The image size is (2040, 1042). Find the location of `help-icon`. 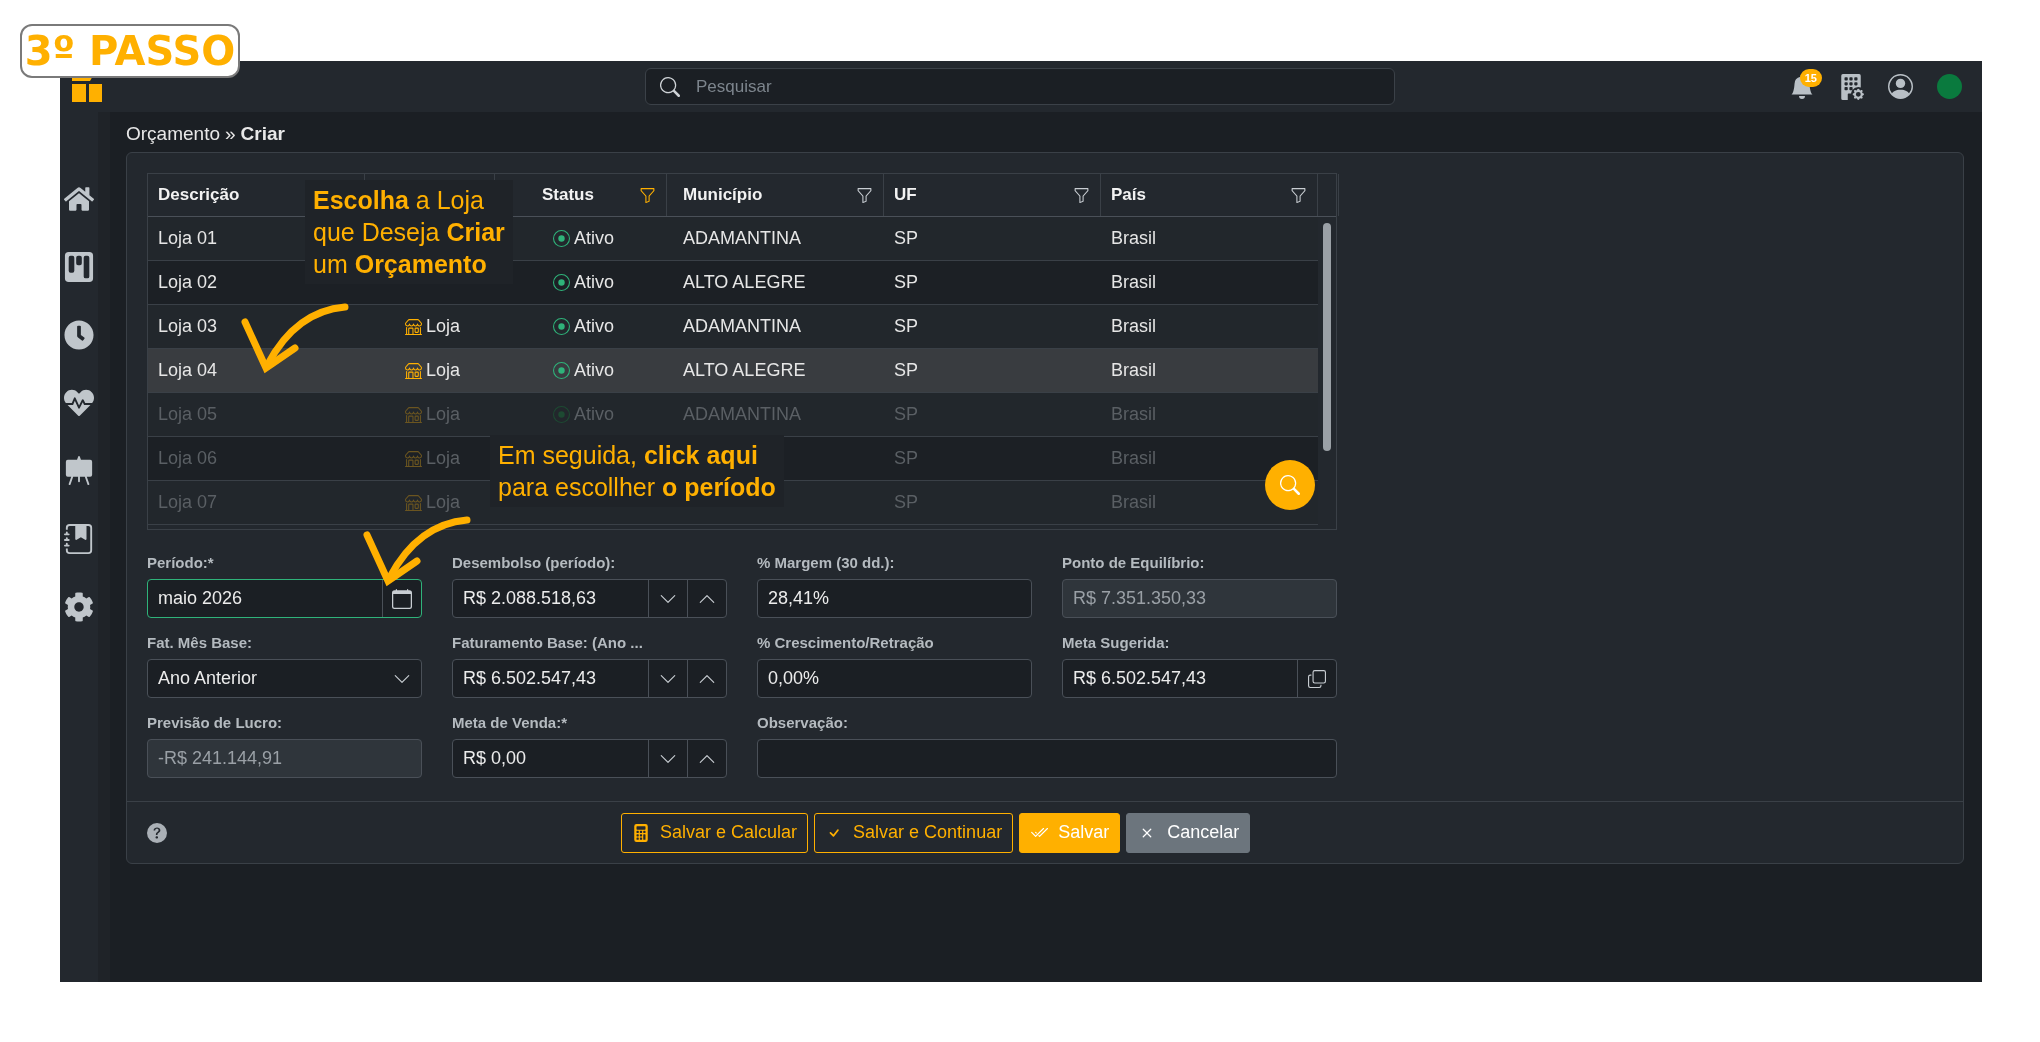

help-icon is located at coordinates (157, 832).